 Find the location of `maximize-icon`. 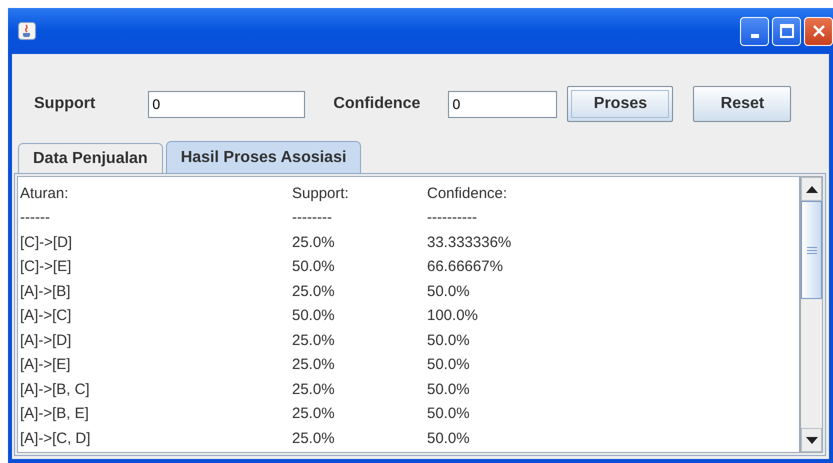

maximize-icon is located at coordinates (787, 31).